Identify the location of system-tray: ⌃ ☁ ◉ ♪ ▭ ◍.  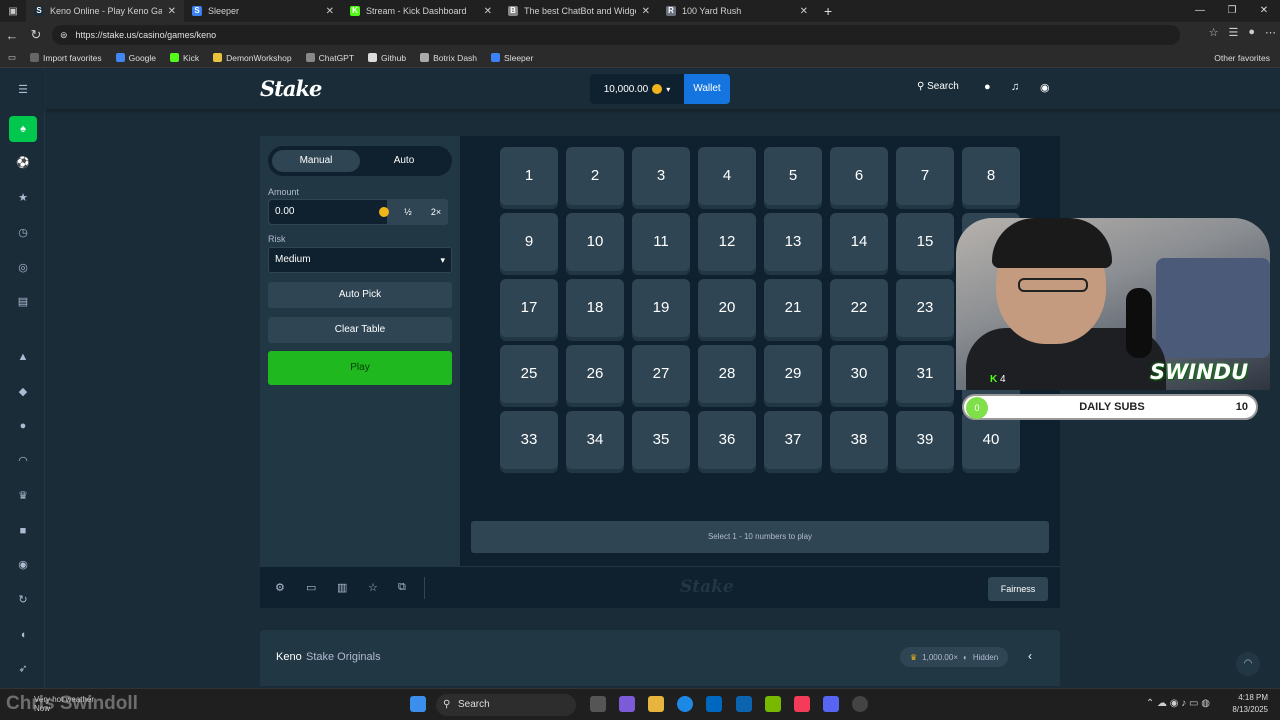
(1178, 703).